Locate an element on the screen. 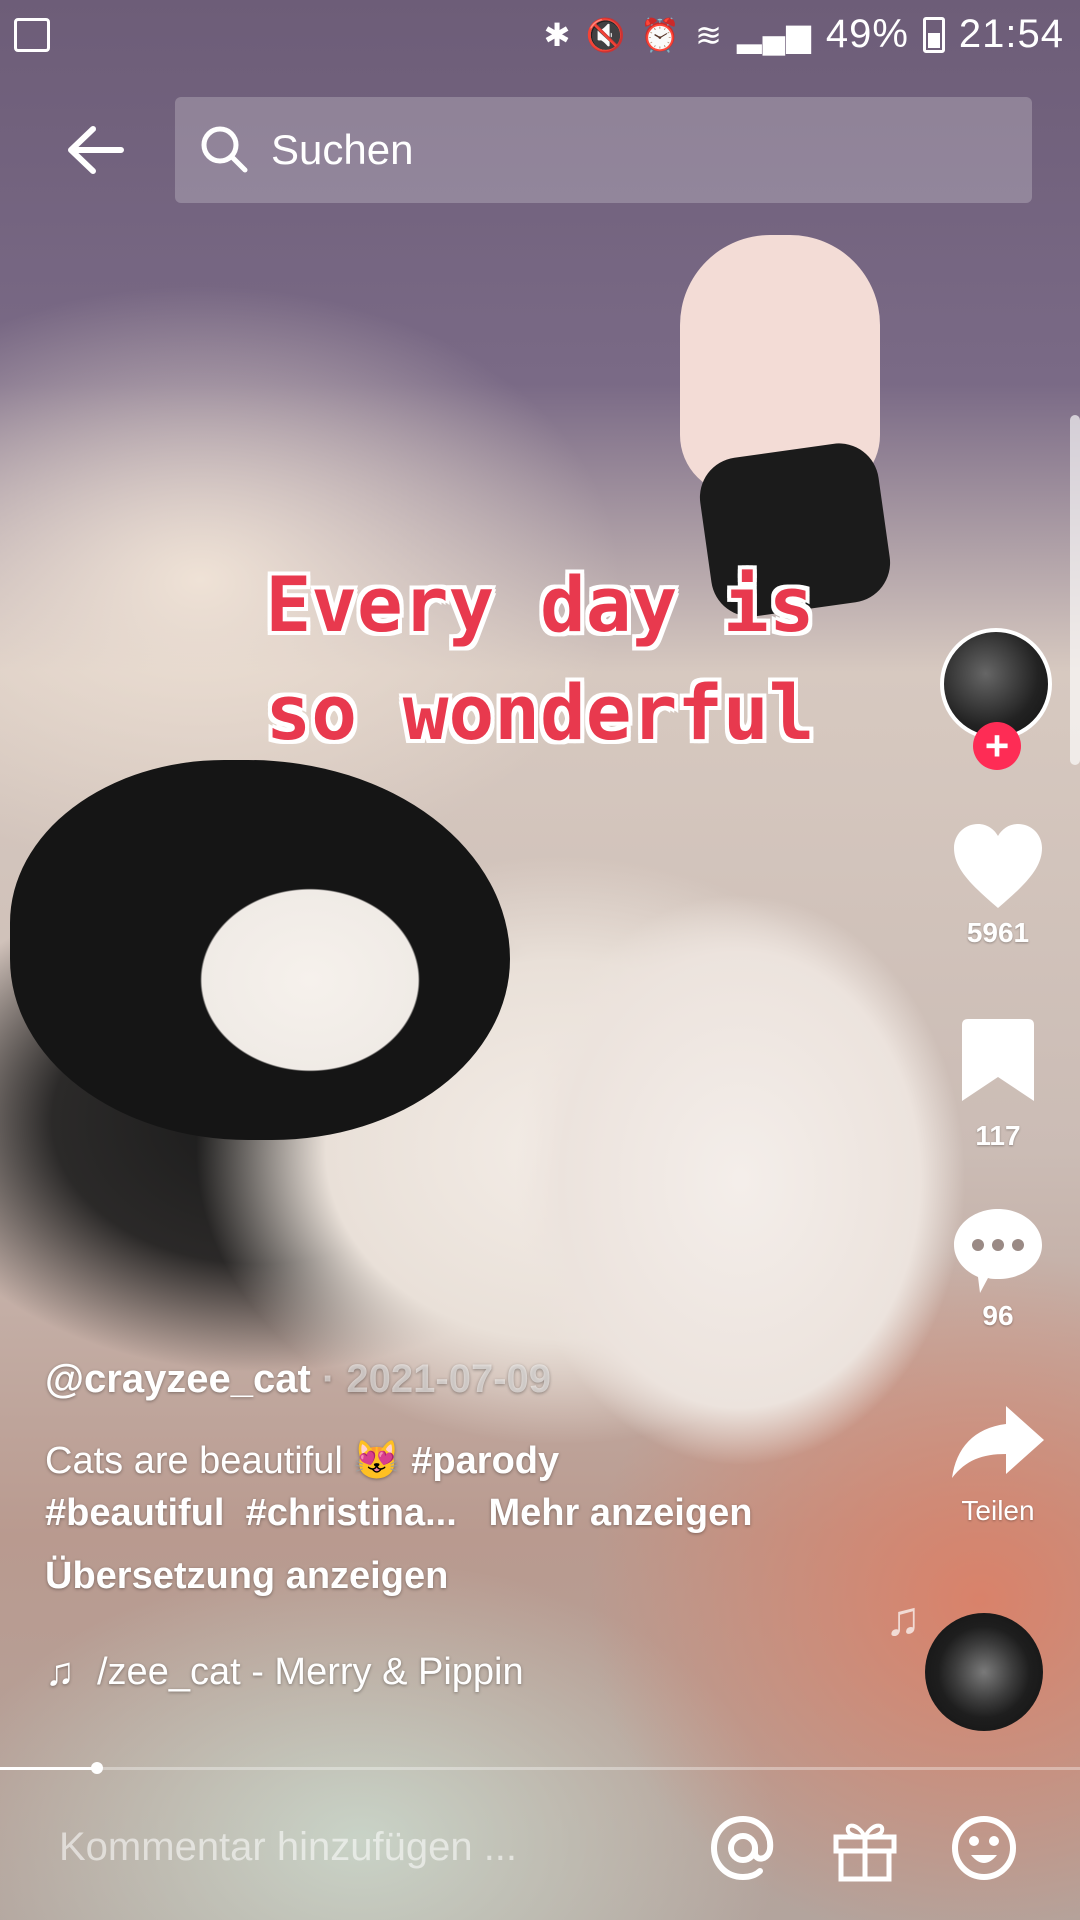 The height and width of the screenshot is (1920, 1080). post-author-line: @crayzee_cat · 2021-07-09 is located at coordinates (298, 1379).